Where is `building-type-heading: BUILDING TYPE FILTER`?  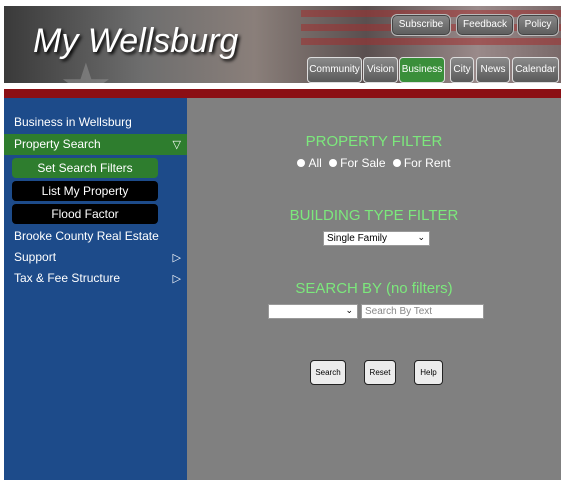 building-type-heading: BUILDING TYPE FILTER is located at coordinates (374, 215).